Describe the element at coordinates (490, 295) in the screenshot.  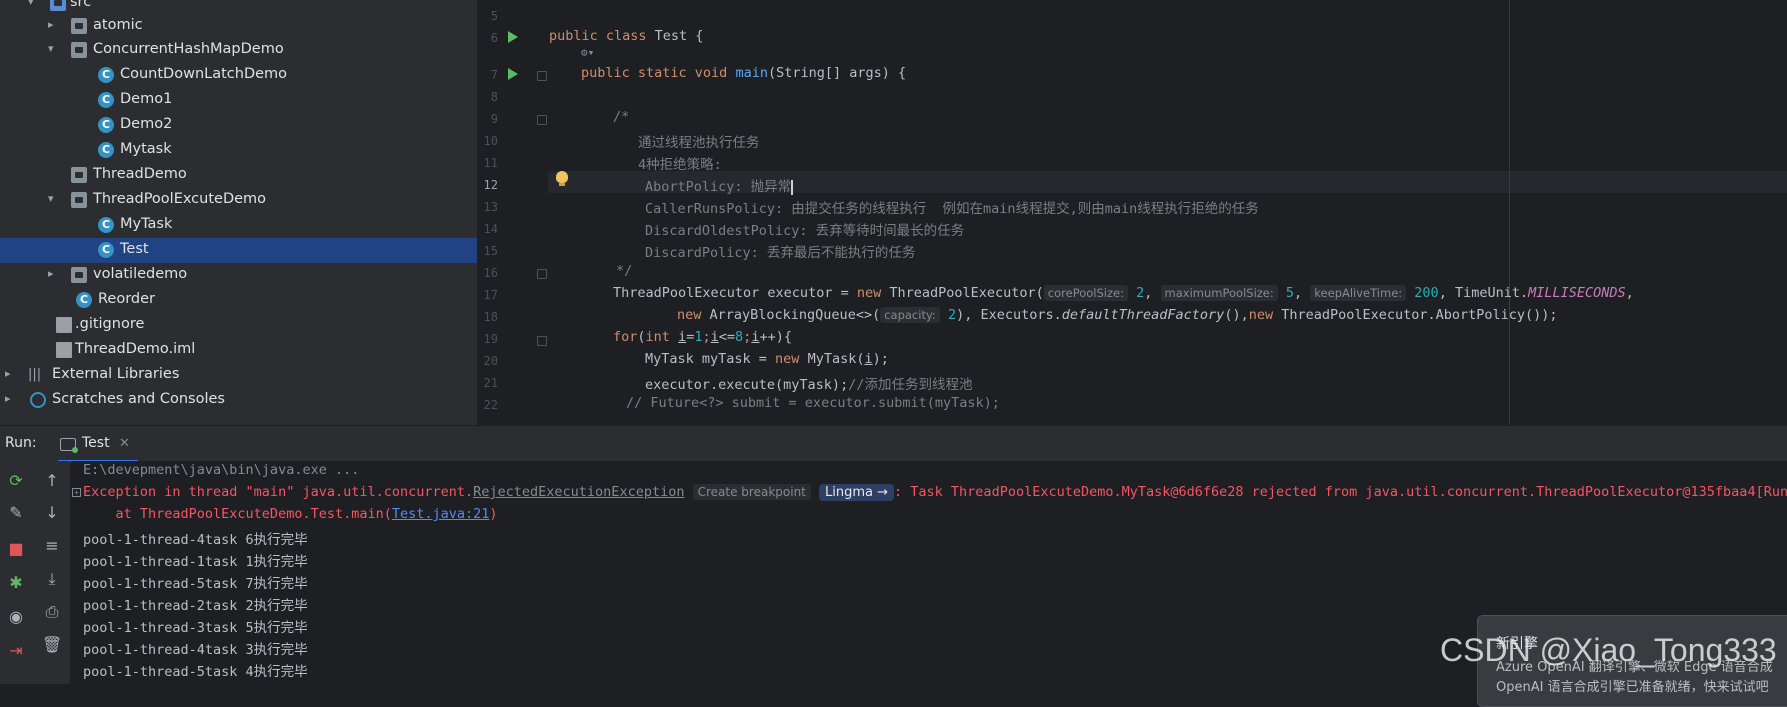
I see `line-number: 17` at that location.